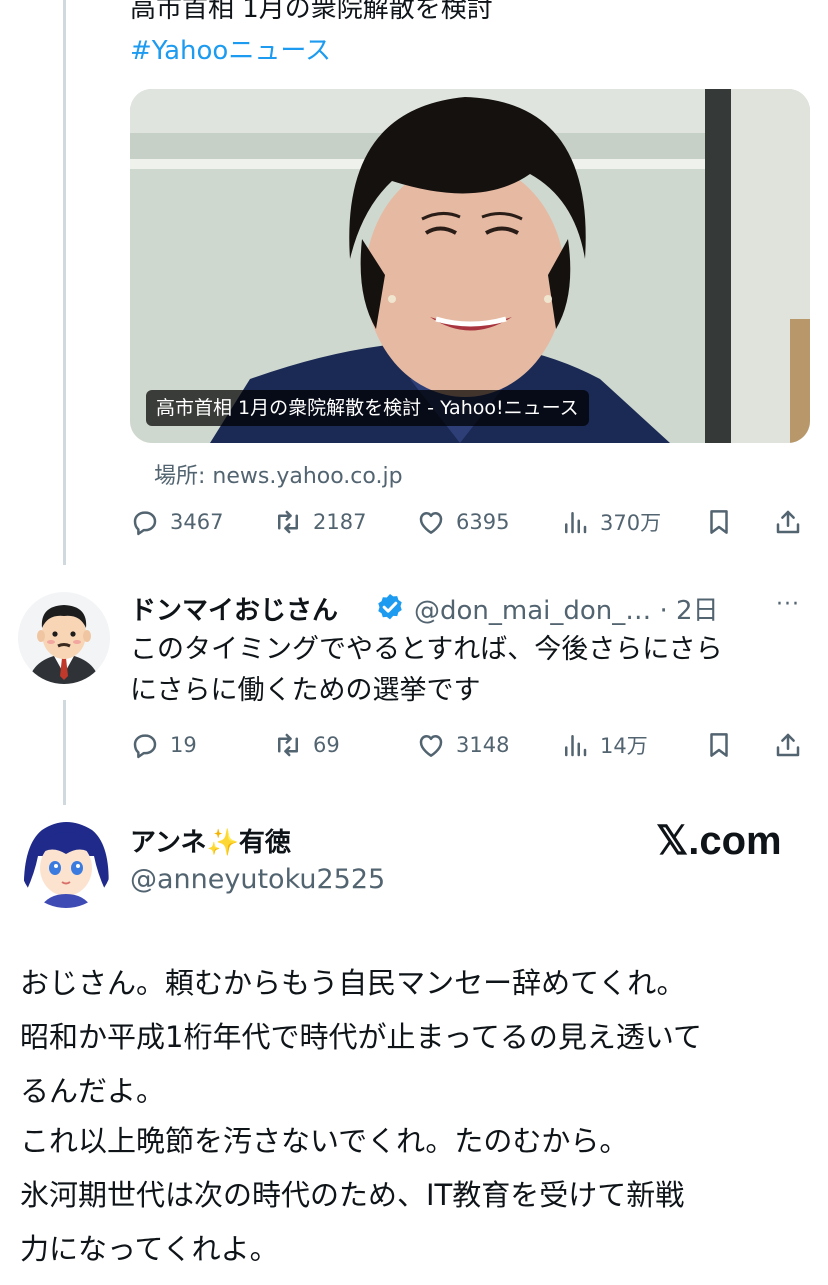  I want to click on views-button: 370万, so click(610, 522).